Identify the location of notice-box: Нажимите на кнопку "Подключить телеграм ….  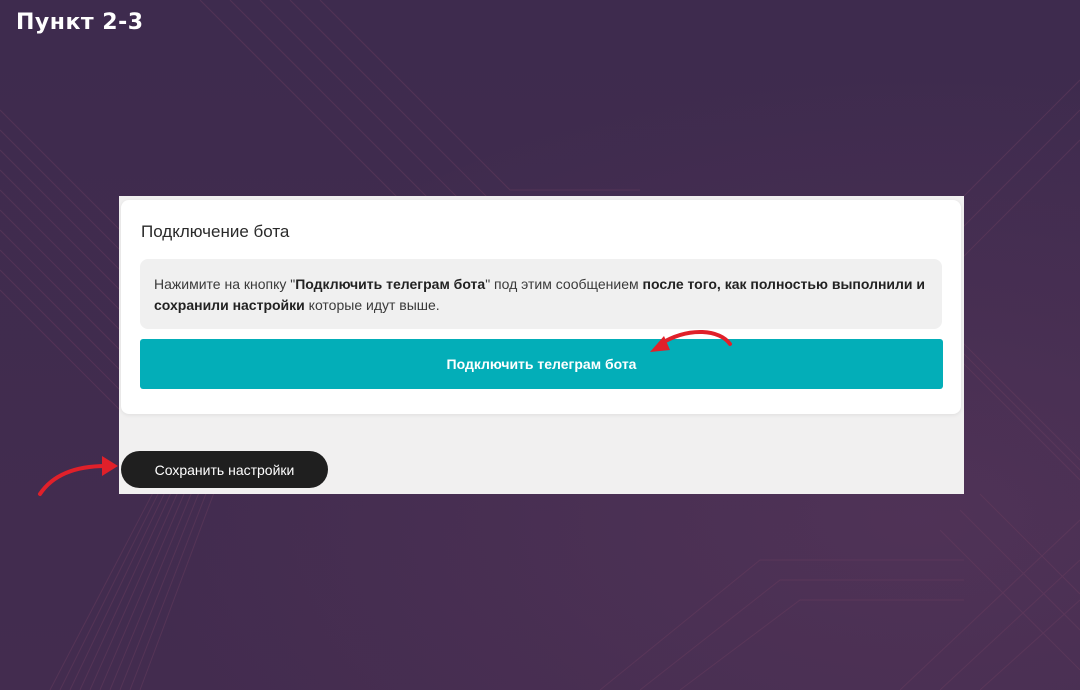
(541, 294).